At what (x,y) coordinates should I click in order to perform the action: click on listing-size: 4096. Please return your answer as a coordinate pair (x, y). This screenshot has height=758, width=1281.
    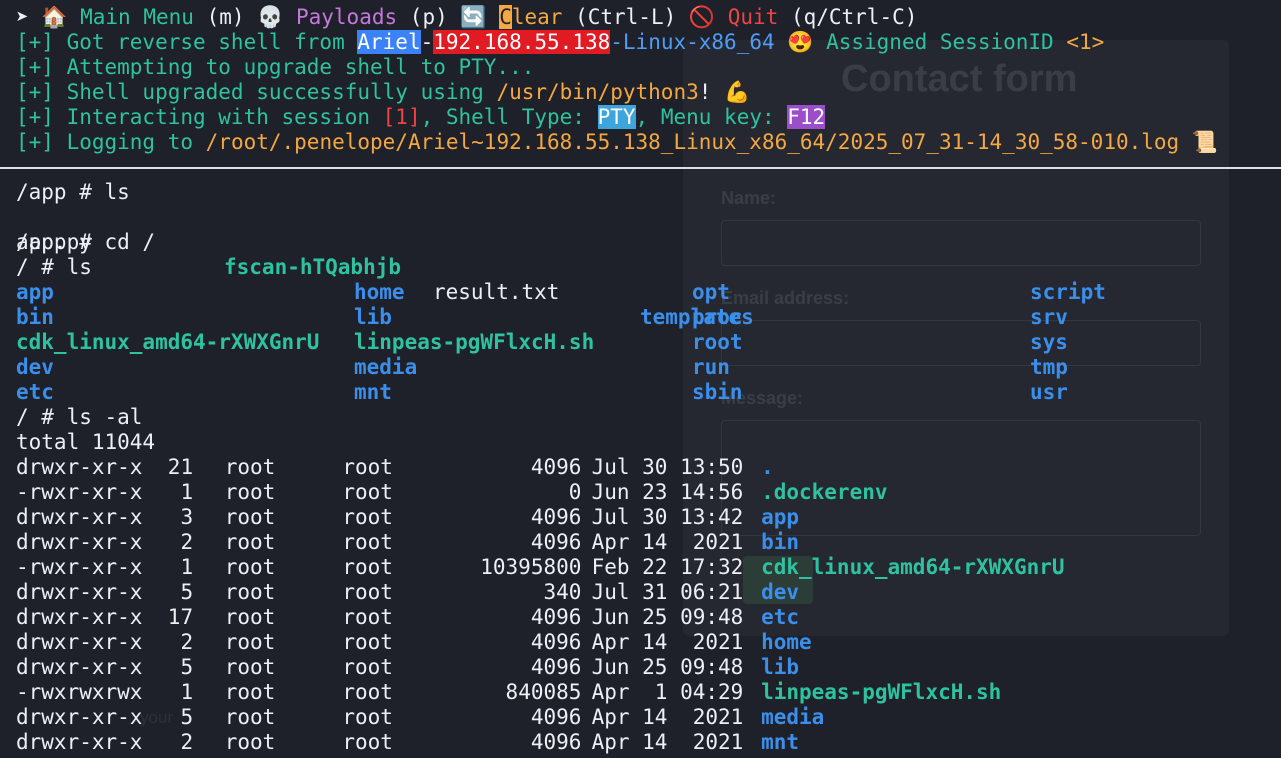
    Looking at the image, I should click on (556, 467).